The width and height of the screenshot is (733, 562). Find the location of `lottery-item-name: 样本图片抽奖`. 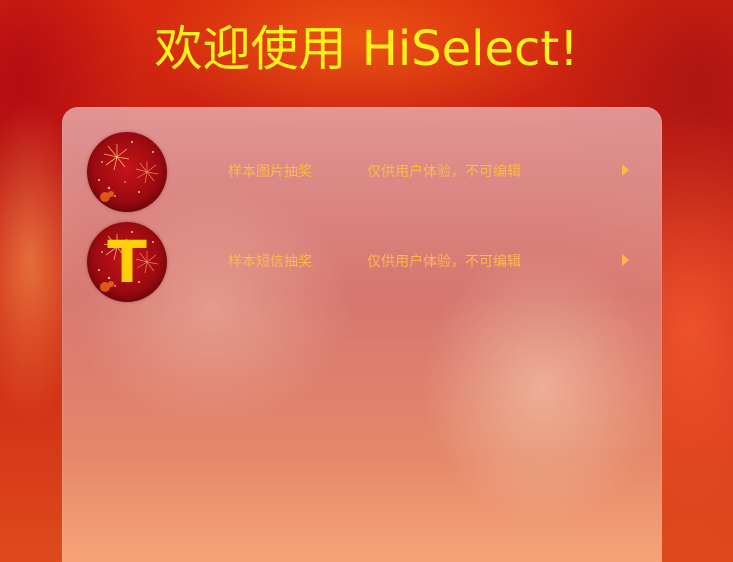

lottery-item-name: 样本图片抽奖 is located at coordinates (270, 172).